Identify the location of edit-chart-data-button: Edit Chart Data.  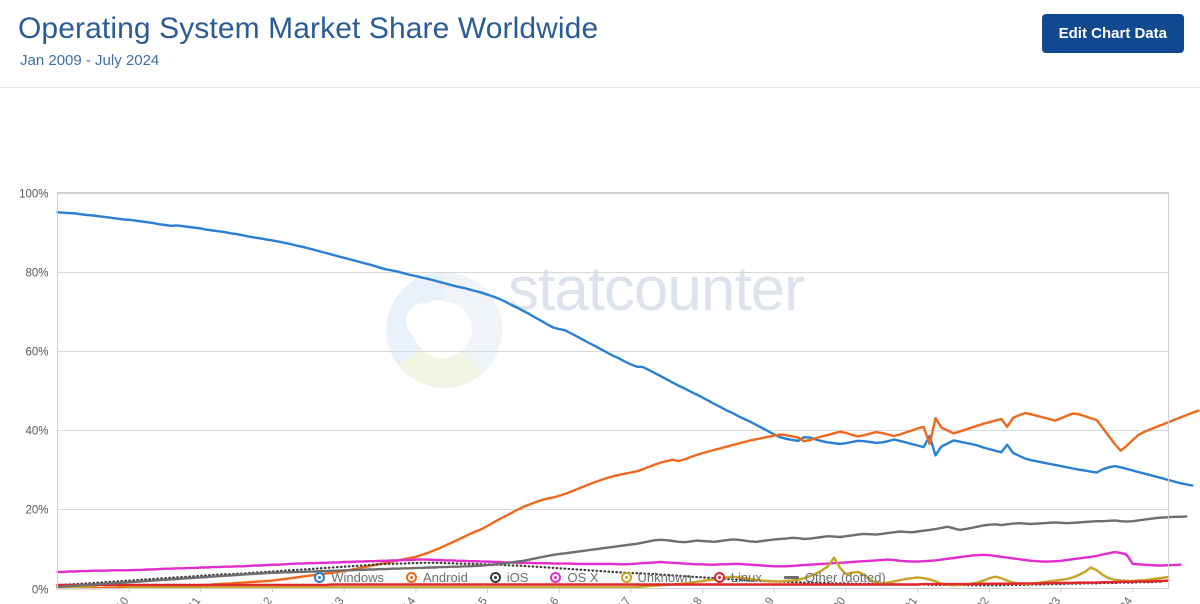
(1112, 33).